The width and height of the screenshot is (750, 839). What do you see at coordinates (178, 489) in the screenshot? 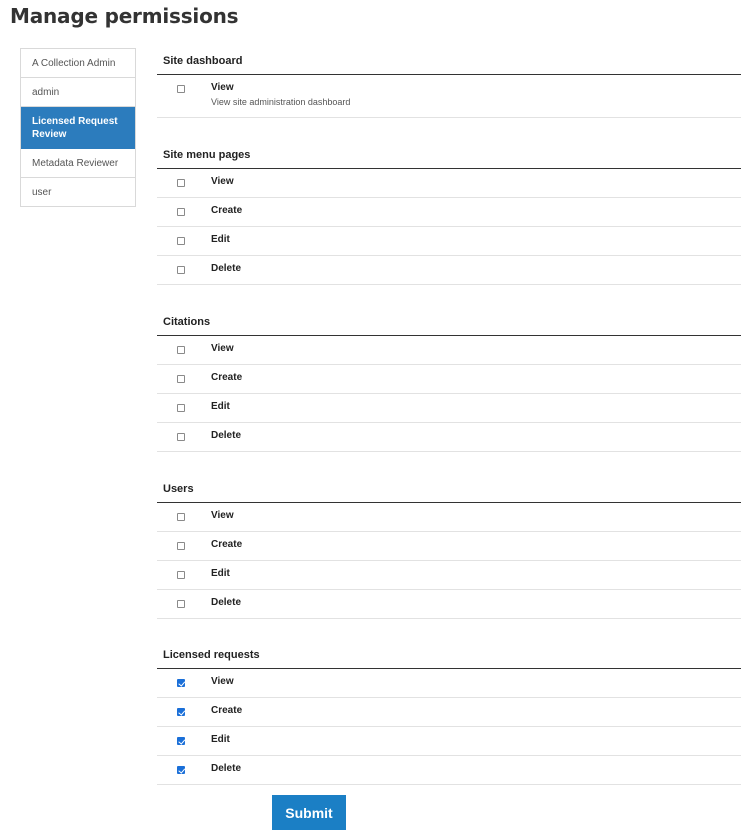
I see `section-title: Users` at bounding box center [178, 489].